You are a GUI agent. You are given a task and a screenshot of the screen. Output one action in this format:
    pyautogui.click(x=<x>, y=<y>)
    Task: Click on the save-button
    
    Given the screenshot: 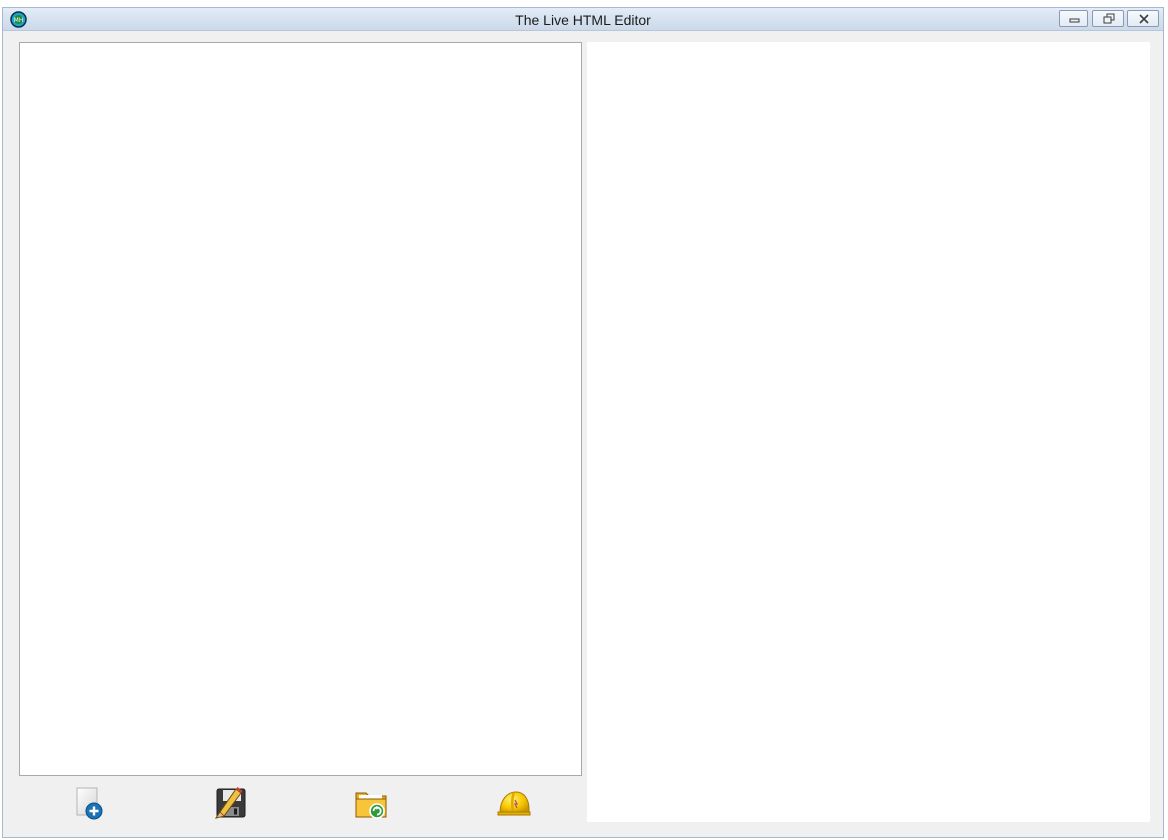 What is the action you would take?
    pyautogui.click(x=230, y=803)
    